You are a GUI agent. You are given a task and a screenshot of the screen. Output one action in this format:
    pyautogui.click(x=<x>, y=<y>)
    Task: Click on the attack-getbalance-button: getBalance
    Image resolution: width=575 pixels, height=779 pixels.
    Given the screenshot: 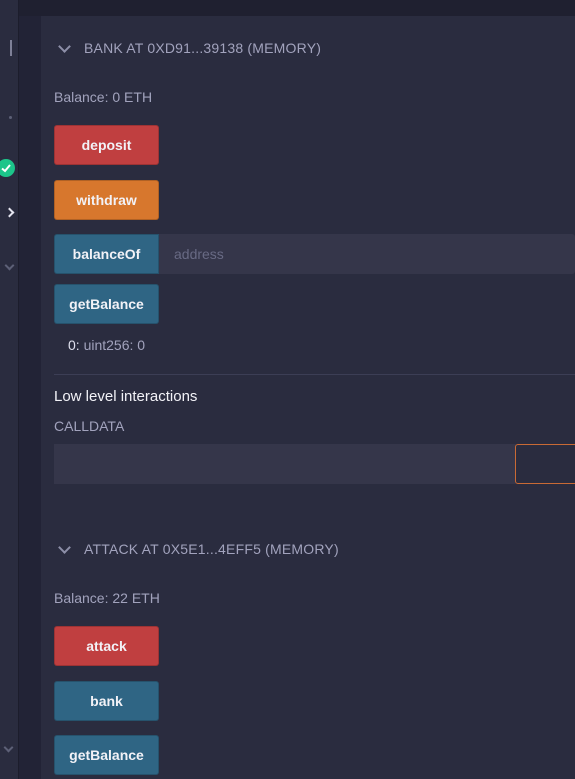 What is the action you would take?
    pyautogui.click(x=106, y=755)
    